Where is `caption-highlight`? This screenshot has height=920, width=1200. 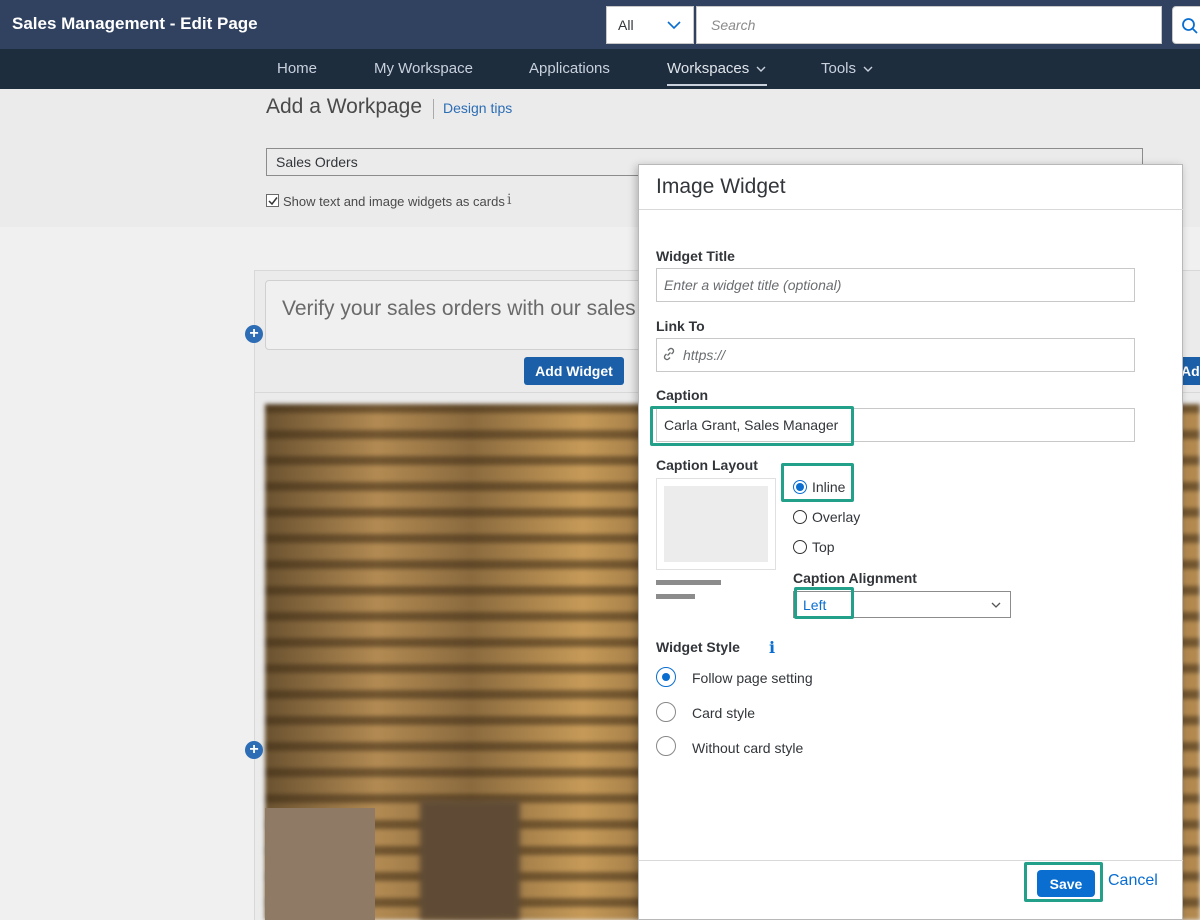
caption-highlight is located at coordinates (752, 426).